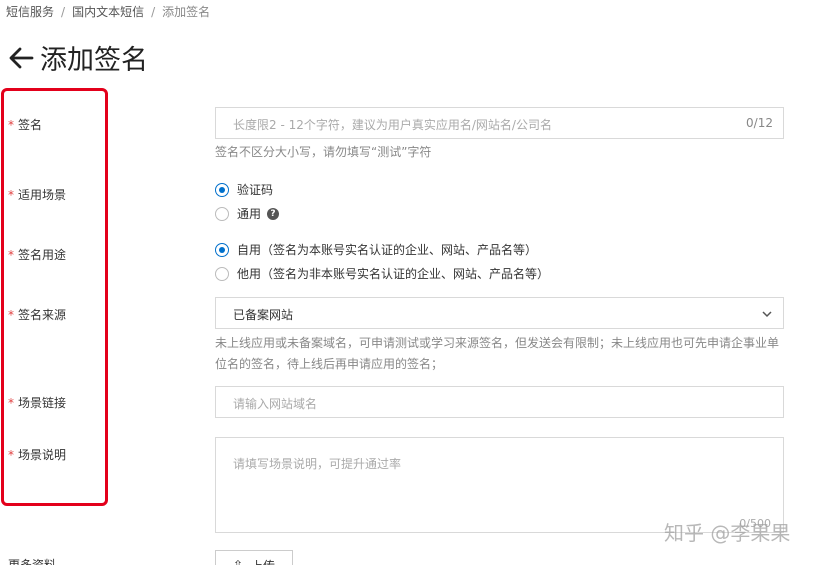  What do you see at coordinates (329, 364) in the screenshot?
I see `source-help-line2: 位名的签名，待上线后再申请应用的签名；` at bounding box center [329, 364].